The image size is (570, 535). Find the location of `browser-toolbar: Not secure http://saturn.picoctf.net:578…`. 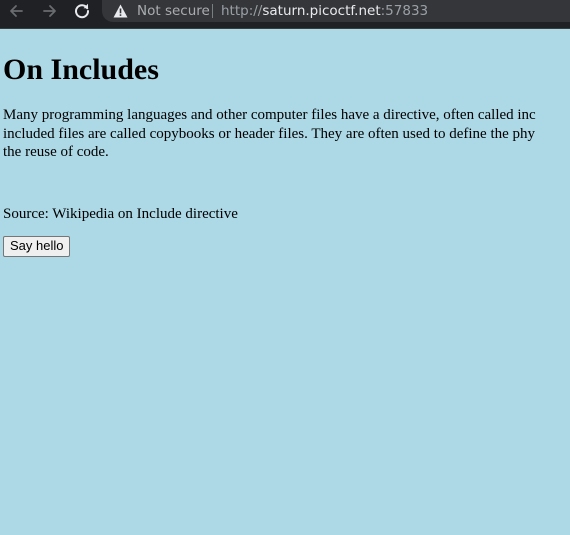

browser-toolbar: Not secure http://saturn.picoctf.net:578… is located at coordinates (285, 14).